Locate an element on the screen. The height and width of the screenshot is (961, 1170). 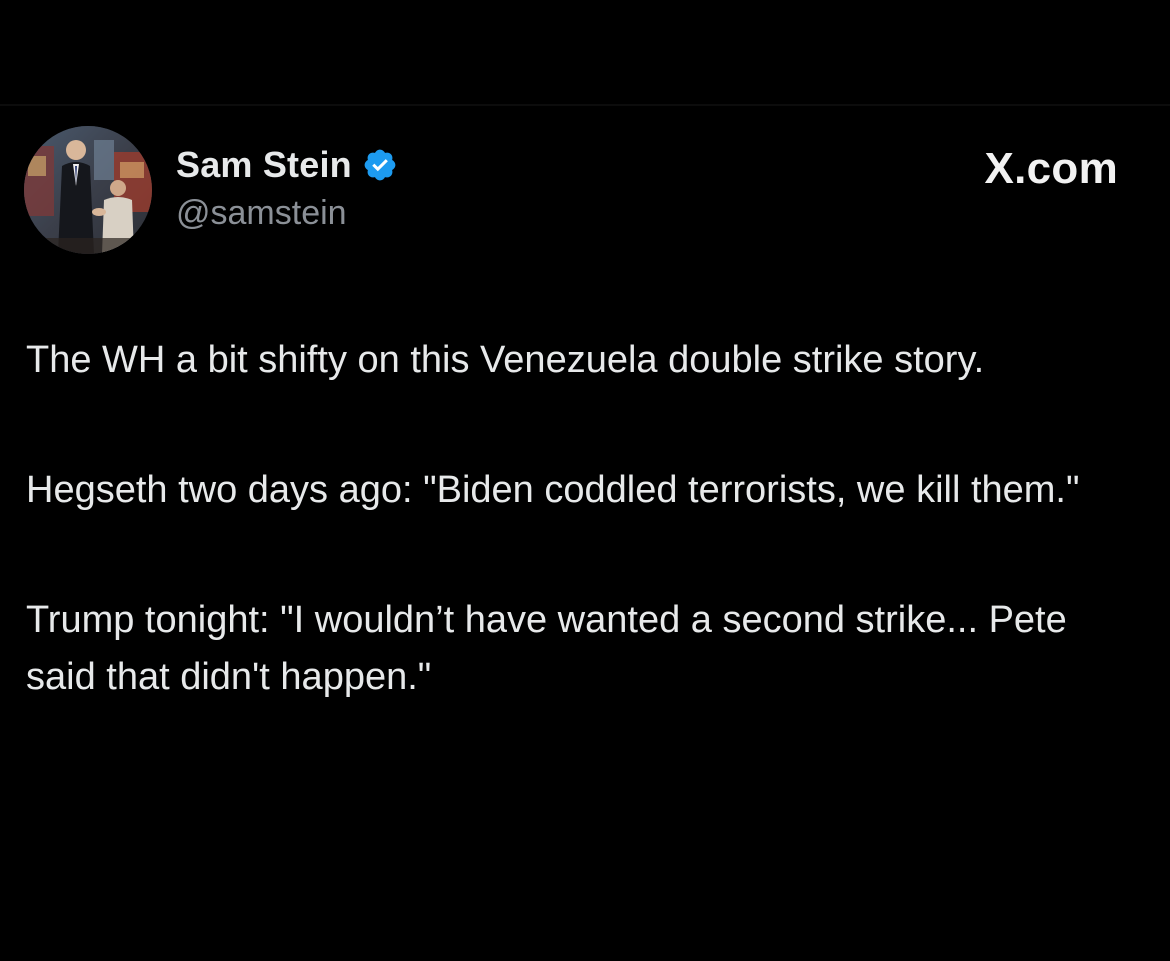
author-handle: @samstein is located at coordinates (287, 213).